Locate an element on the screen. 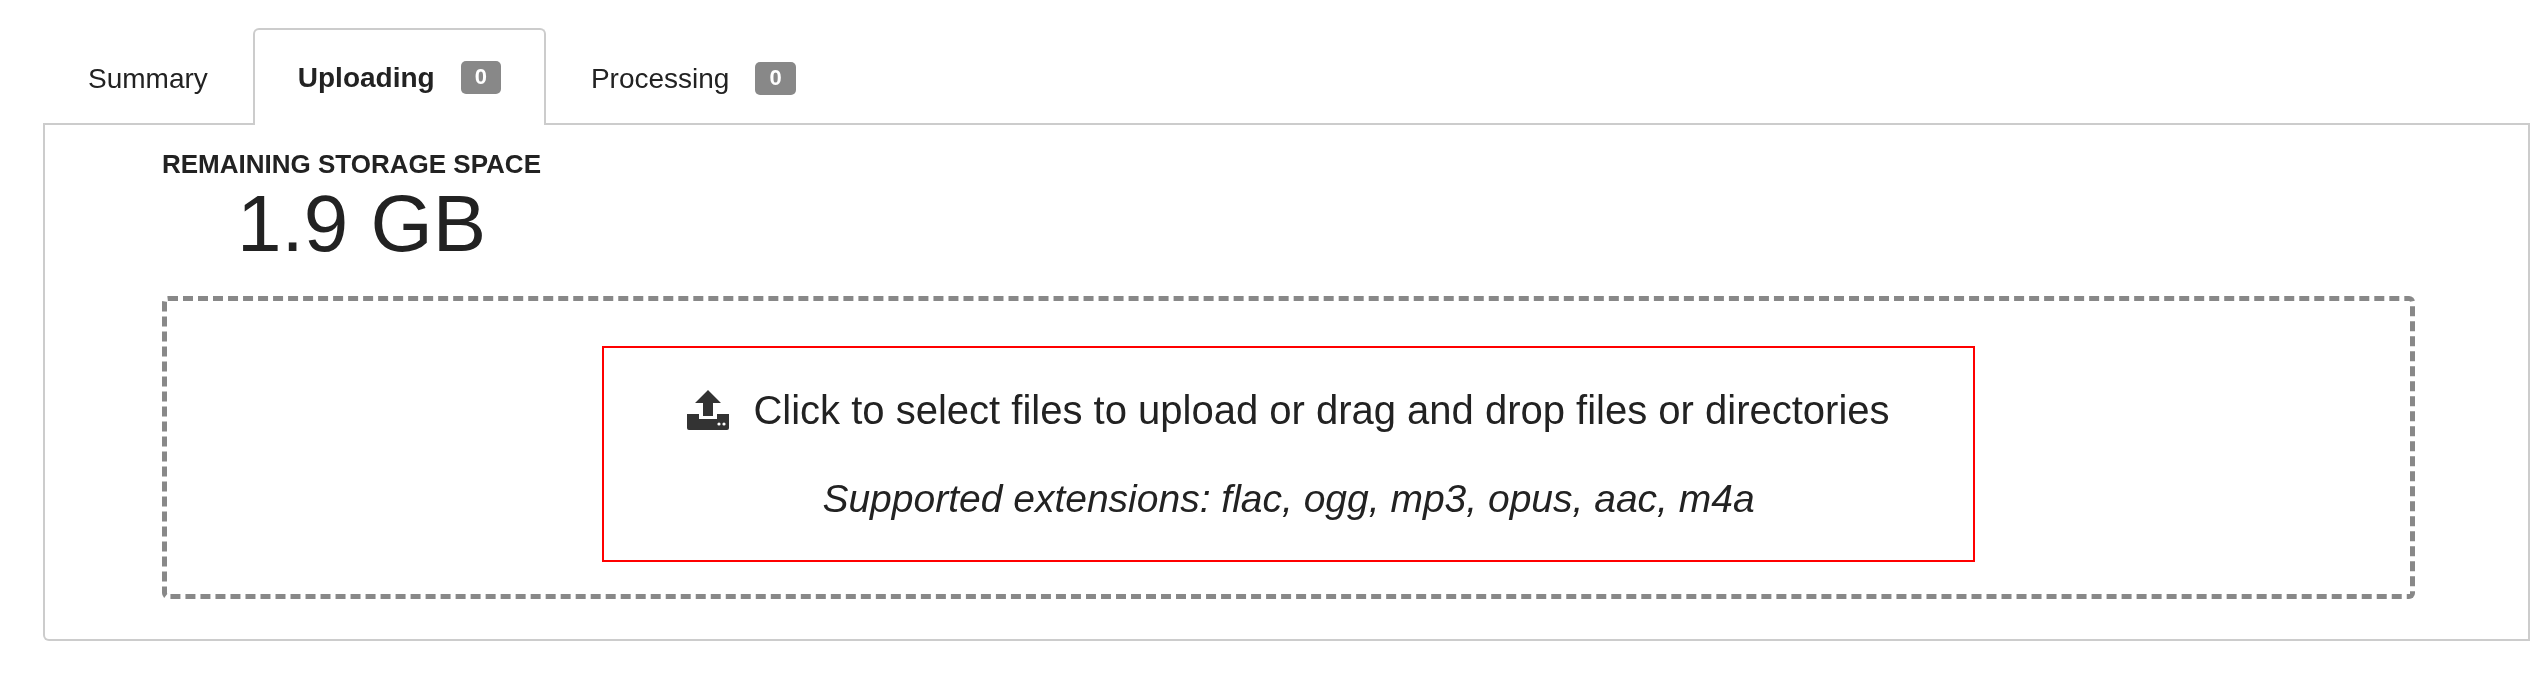  tab: Summary is located at coordinates (148, 77).